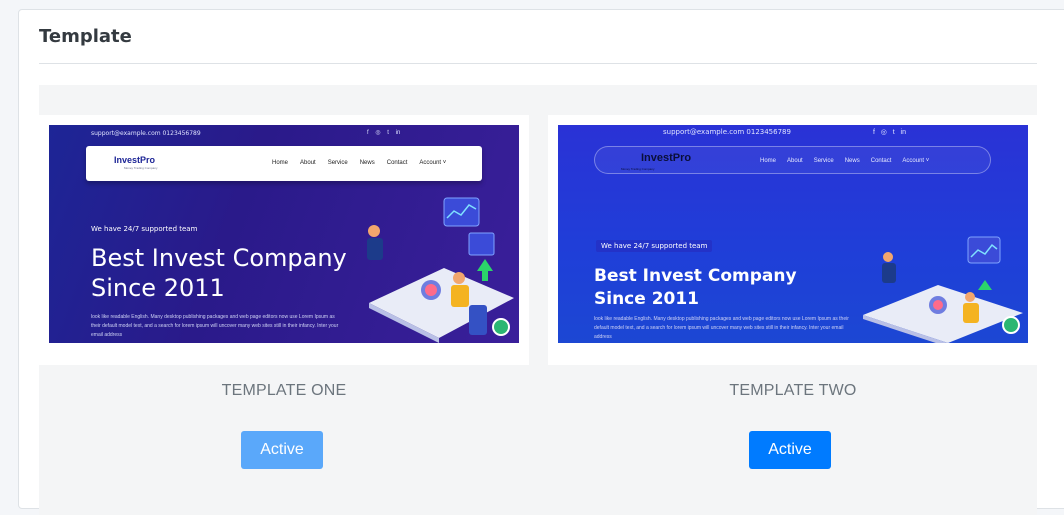 The height and width of the screenshot is (515, 1064). Describe the element at coordinates (284, 390) in the screenshot. I see `template-one-name: TEMPLATE ONE` at that location.